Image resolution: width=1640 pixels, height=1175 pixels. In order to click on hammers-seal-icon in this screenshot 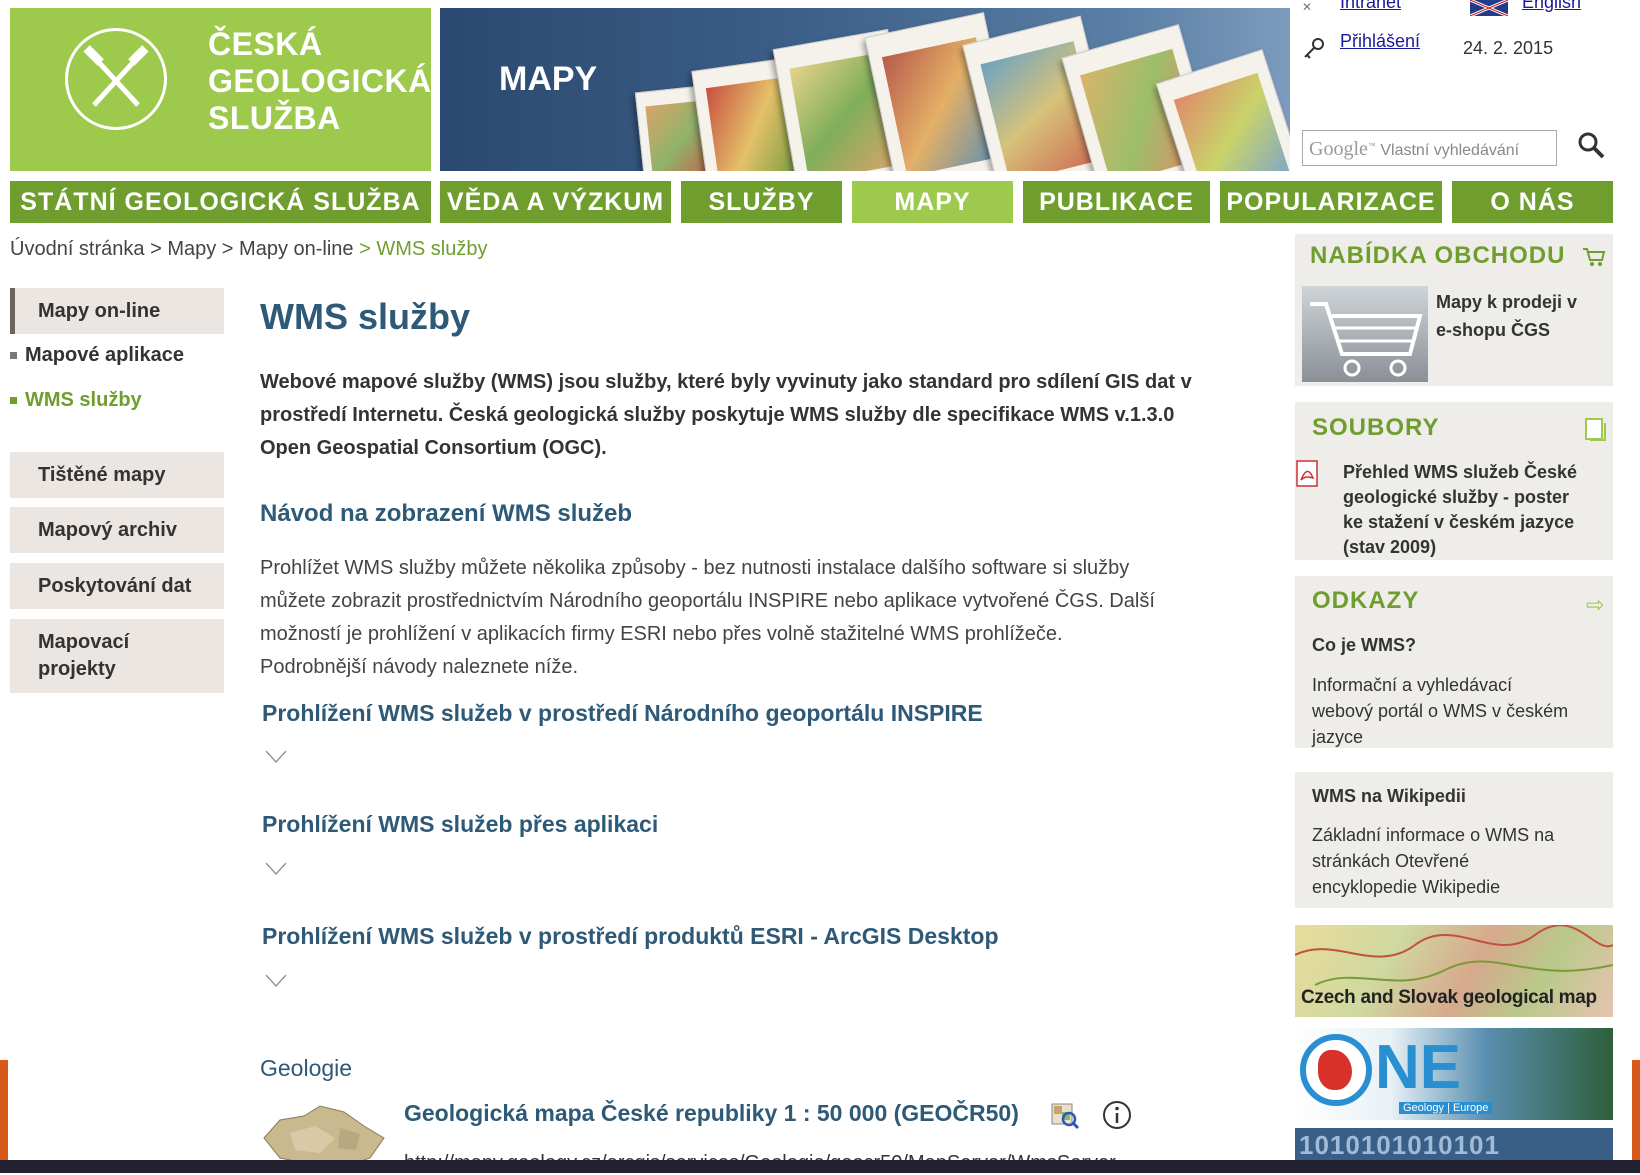, I will do `click(116, 79)`.